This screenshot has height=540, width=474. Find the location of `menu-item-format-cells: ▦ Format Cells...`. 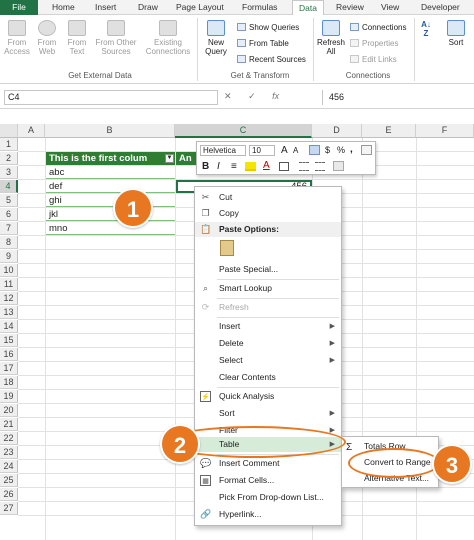

menu-item-format-cells: ▦ Format Cells... is located at coordinates (268, 480).